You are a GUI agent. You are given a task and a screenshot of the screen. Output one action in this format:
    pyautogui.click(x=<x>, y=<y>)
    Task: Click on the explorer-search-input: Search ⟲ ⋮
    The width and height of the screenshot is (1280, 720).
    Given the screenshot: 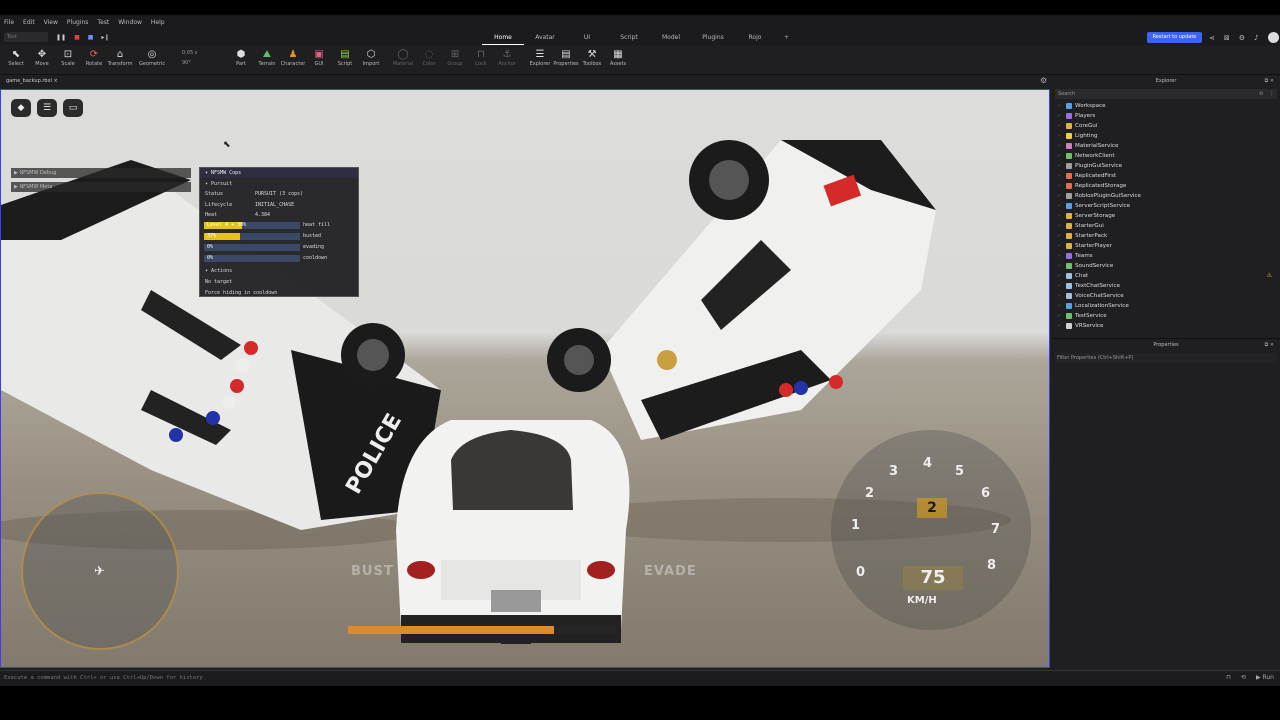 What is the action you would take?
    pyautogui.click(x=1166, y=94)
    